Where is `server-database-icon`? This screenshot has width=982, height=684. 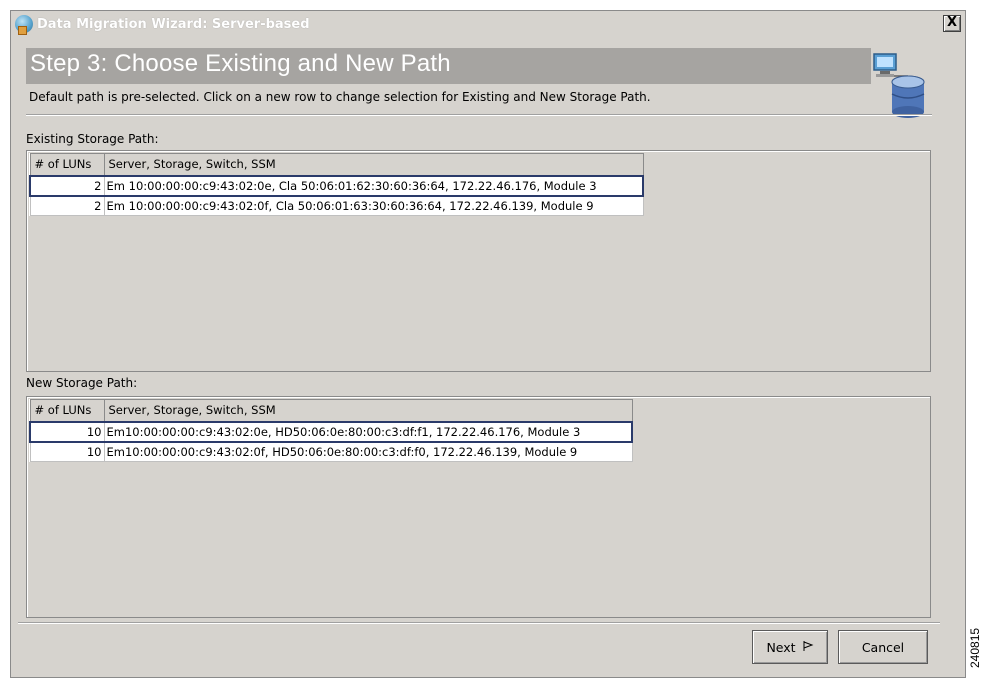
server-database-icon is located at coordinates (899, 85).